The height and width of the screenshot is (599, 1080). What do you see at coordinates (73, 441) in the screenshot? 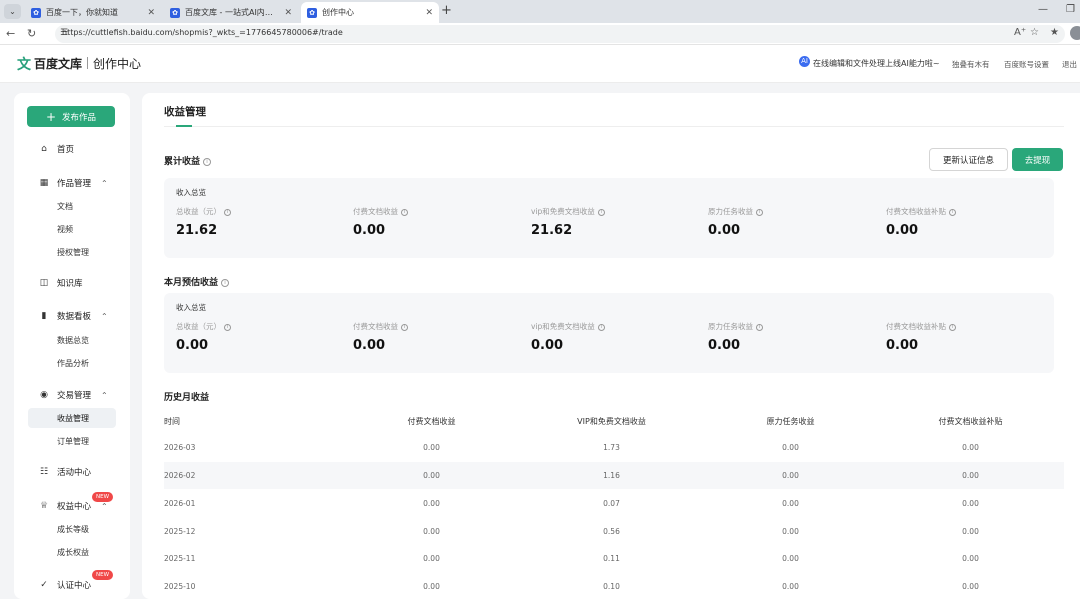
I see `sidebar-subitem-orders: 订单管理` at bounding box center [73, 441].